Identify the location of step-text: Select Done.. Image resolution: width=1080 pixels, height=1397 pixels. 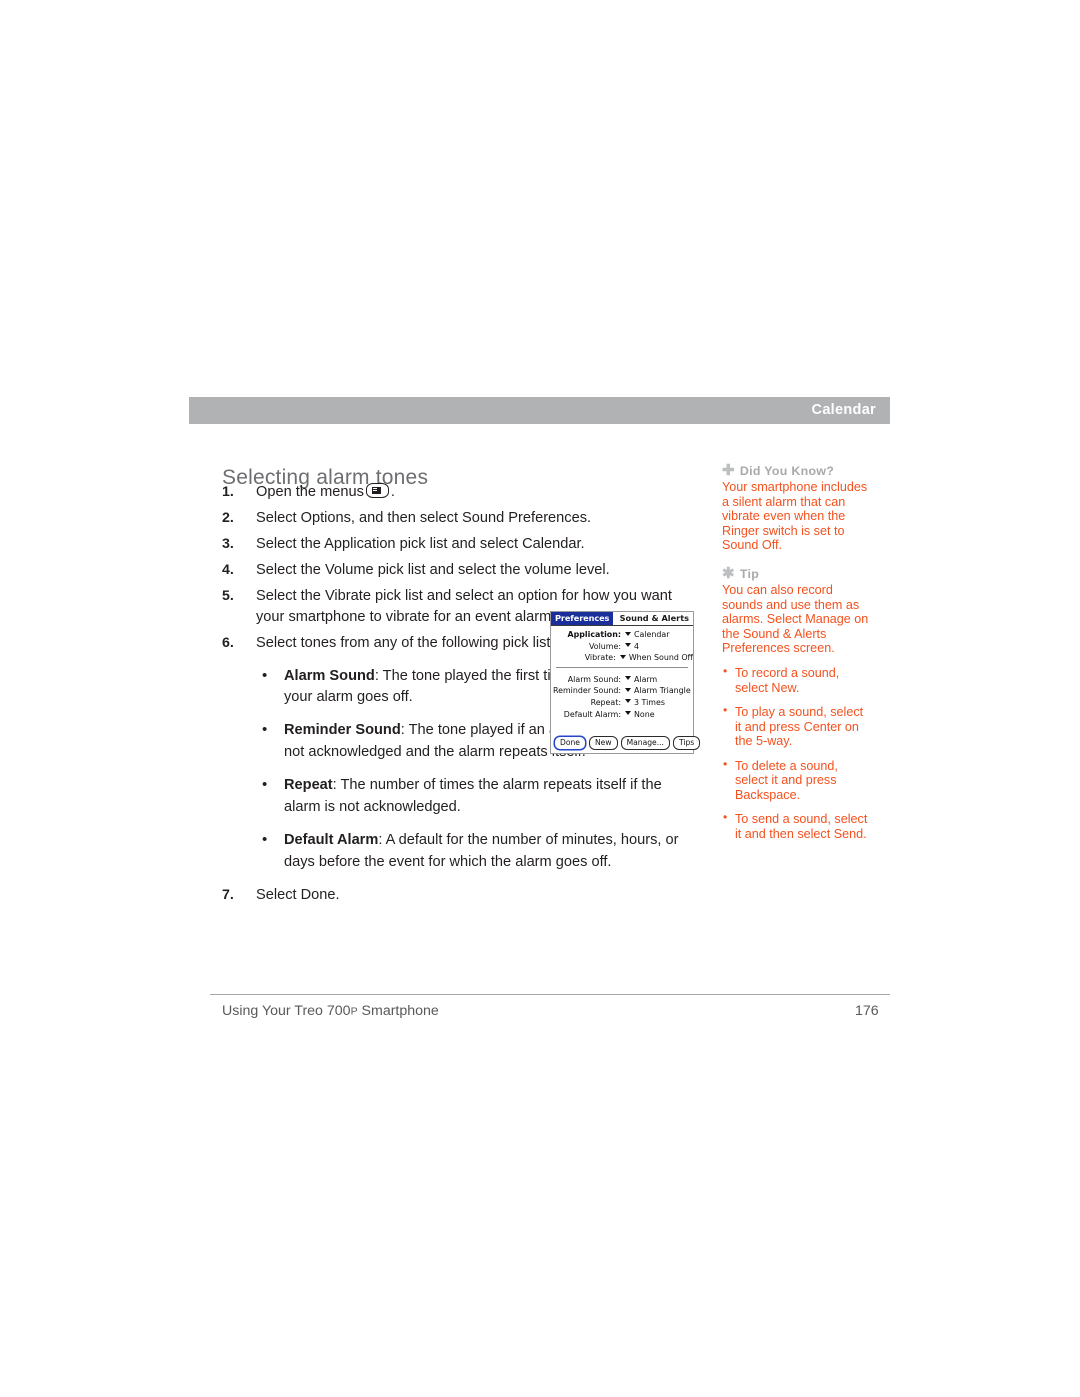
(298, 895).